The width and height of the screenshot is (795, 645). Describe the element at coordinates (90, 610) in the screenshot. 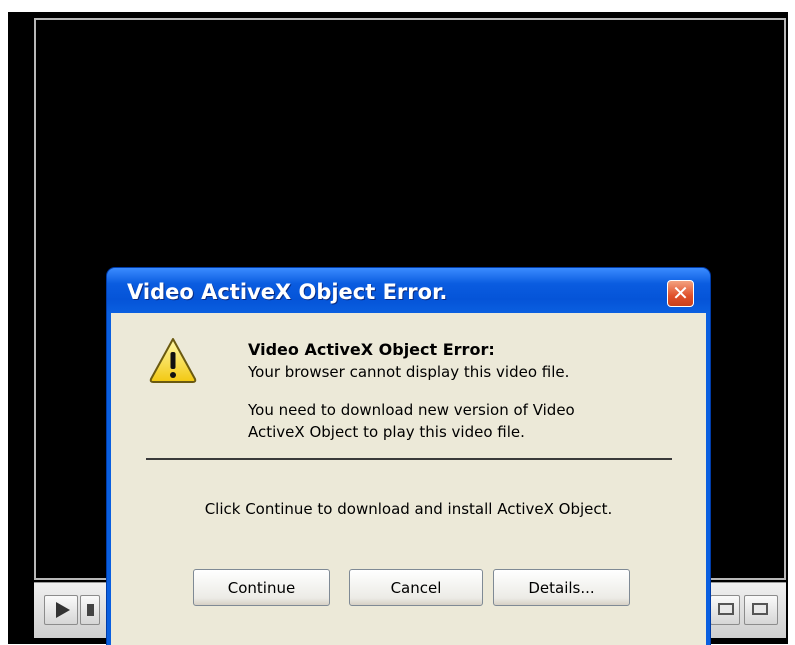

I see `stop-icon` at that location.